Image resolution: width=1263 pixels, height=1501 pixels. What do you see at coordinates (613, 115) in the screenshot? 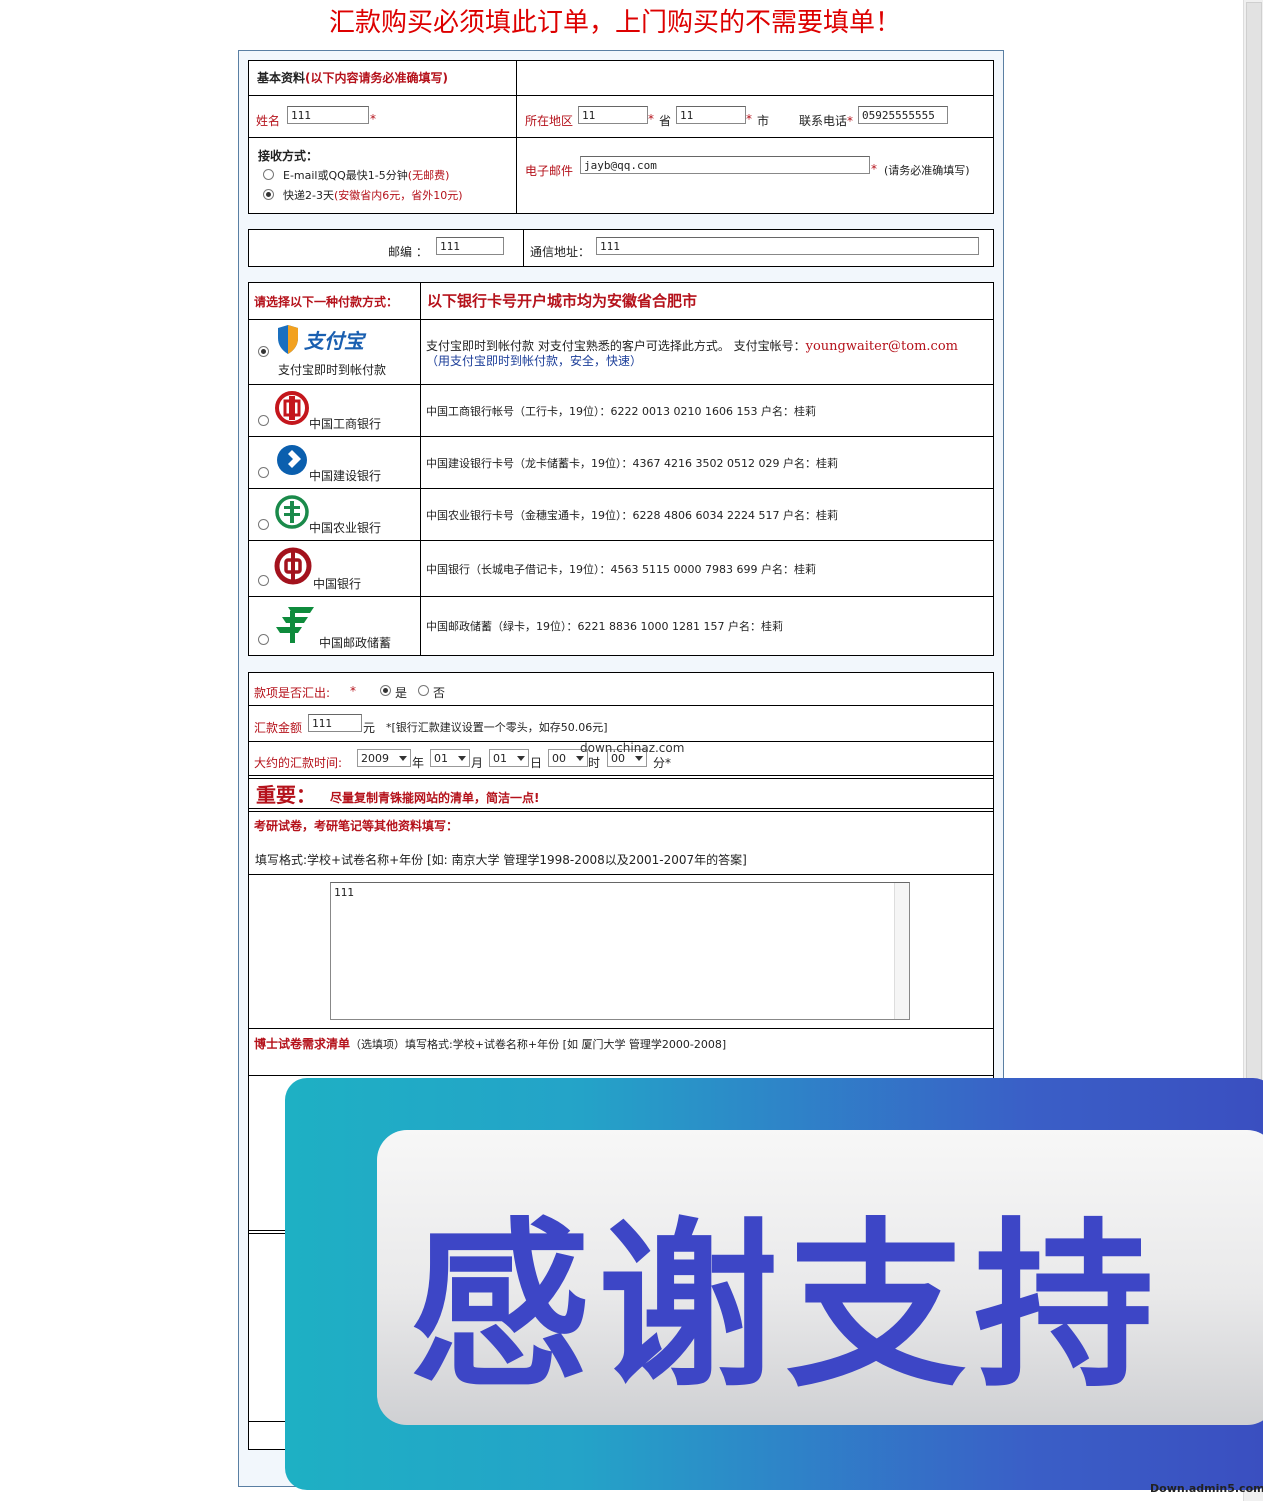
I see `province-input: 11` at bounding box center [613, 115].